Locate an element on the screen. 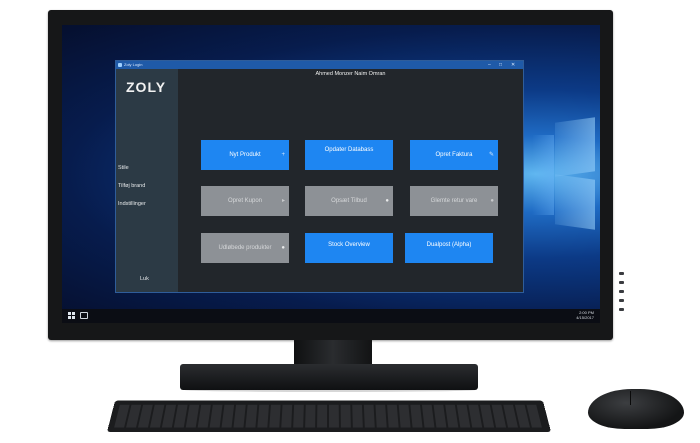 The height and width of the screenshot is (443, 700). create-invoice-button: Opret Faktura ✎ is located at coordinates (454, 155).